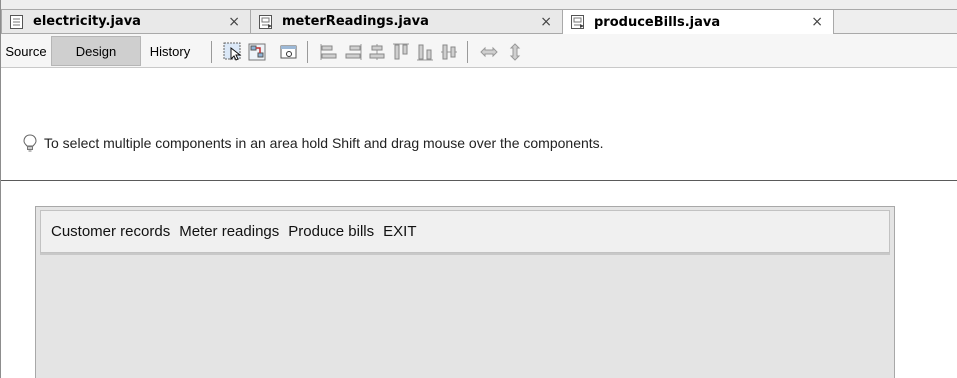  Describe the element at coordinates (110, 231) in the screenshot. I see `menu-customer-records: Customer records` at that location.